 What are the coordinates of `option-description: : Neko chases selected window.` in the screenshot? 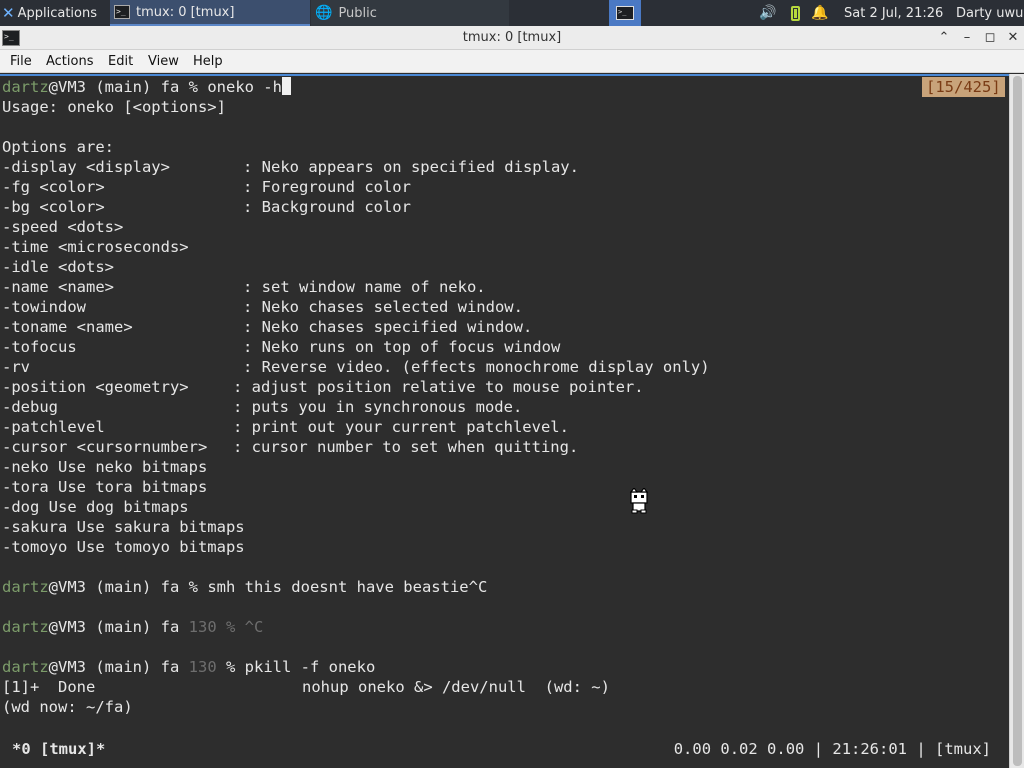 It's located at (383, 307).